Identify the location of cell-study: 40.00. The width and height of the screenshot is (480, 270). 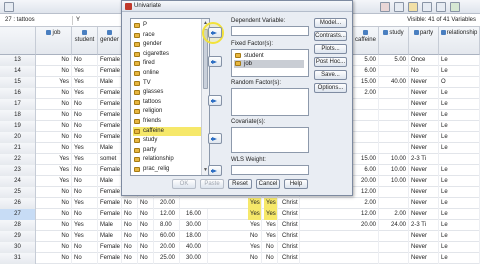
(394, 82).